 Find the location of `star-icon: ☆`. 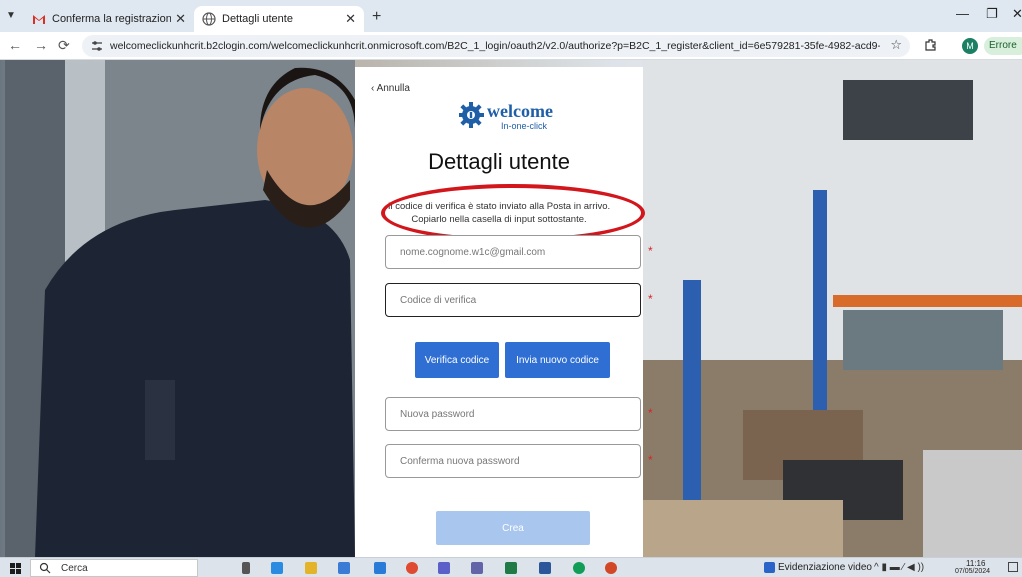

star-icon: ☆ is located at coordinates (896, 45).